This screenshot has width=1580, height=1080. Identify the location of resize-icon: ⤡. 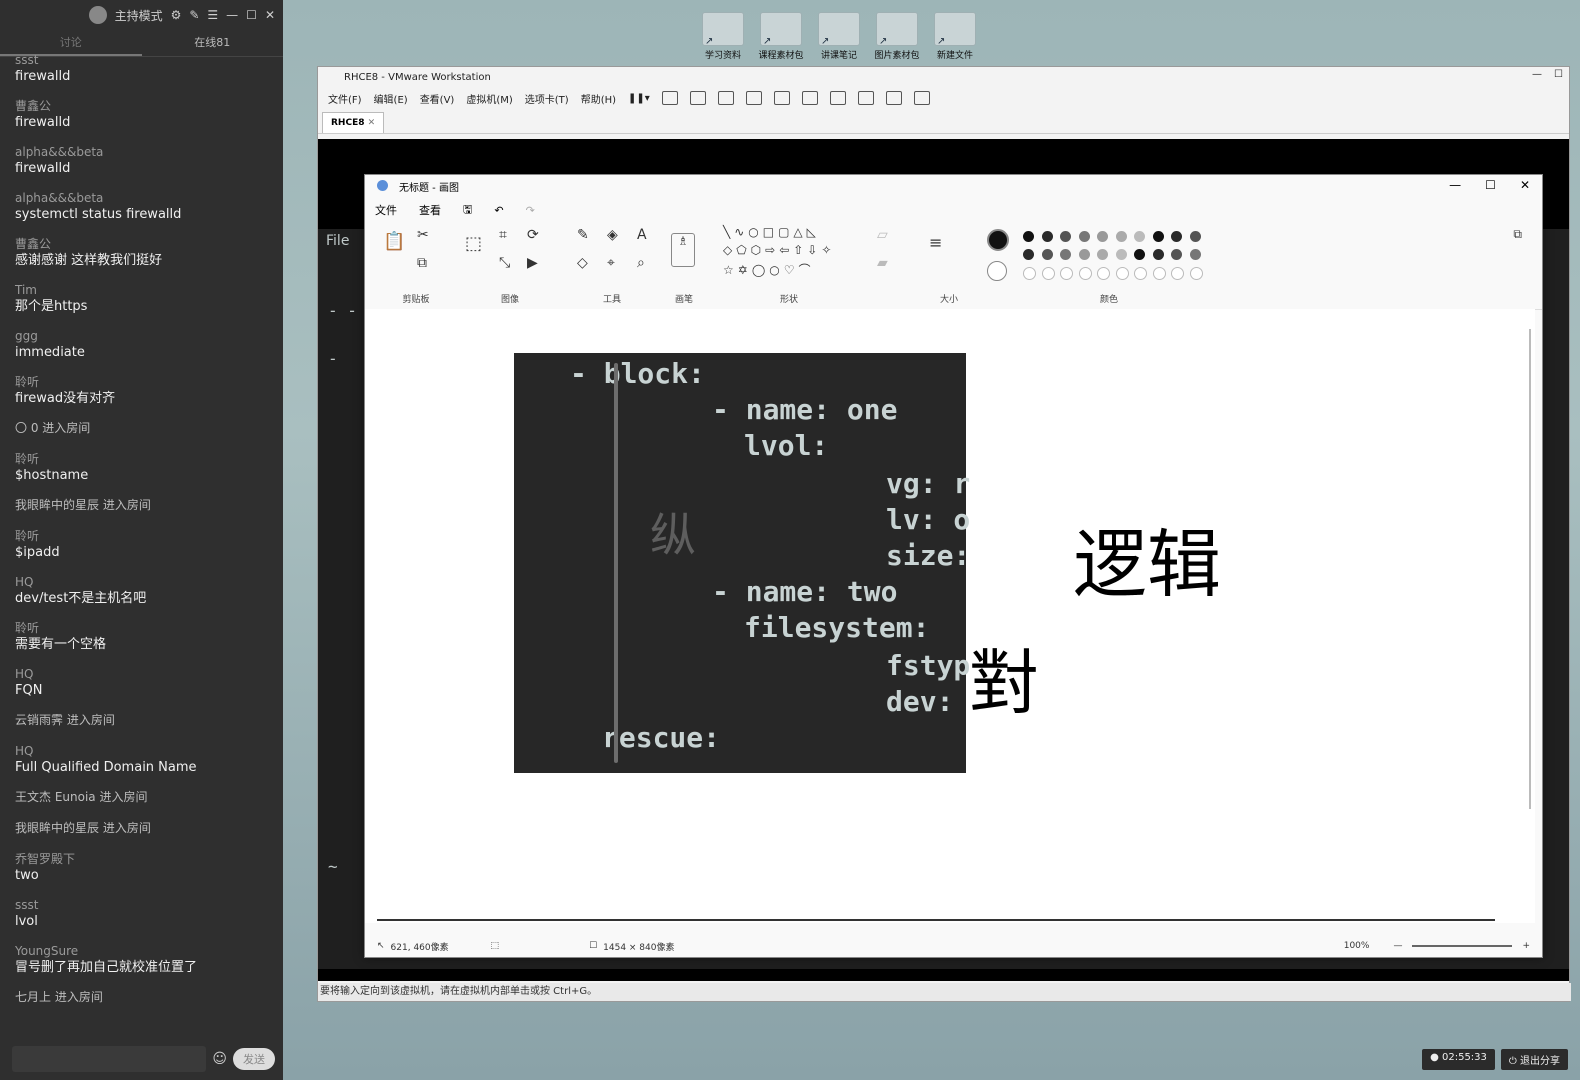
(504, 263).